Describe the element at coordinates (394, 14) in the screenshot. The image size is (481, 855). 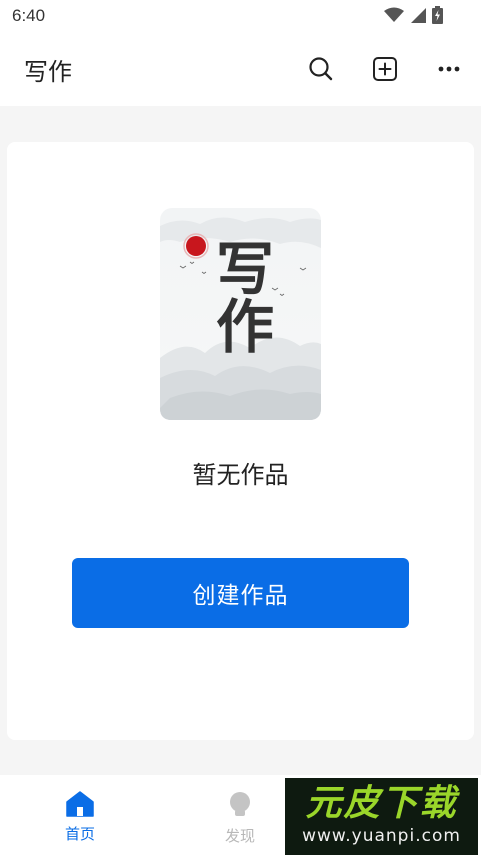
I see `wifi-icon` at that location.